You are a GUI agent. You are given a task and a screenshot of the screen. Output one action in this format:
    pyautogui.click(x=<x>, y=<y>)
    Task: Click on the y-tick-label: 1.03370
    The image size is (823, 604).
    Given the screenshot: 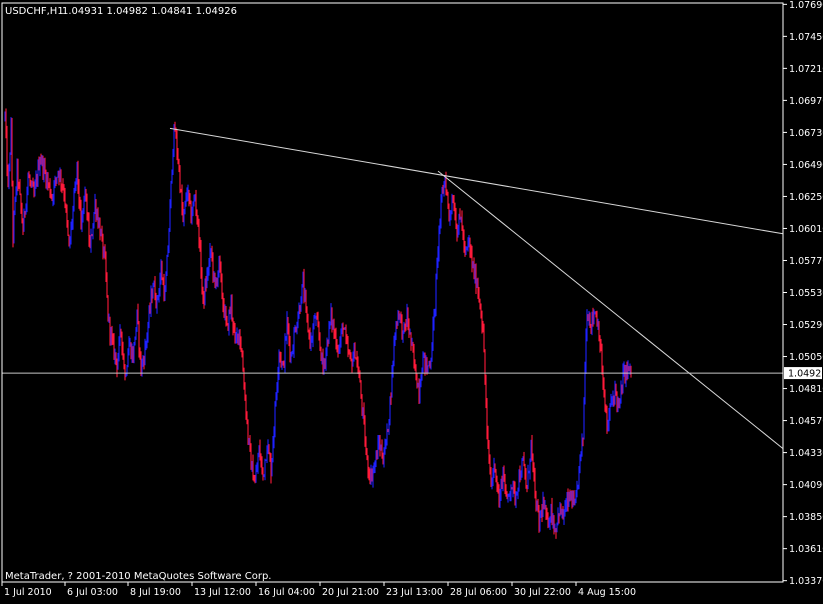 What is the action you would take?
    pyautogui.click(x=806, y=581)
    